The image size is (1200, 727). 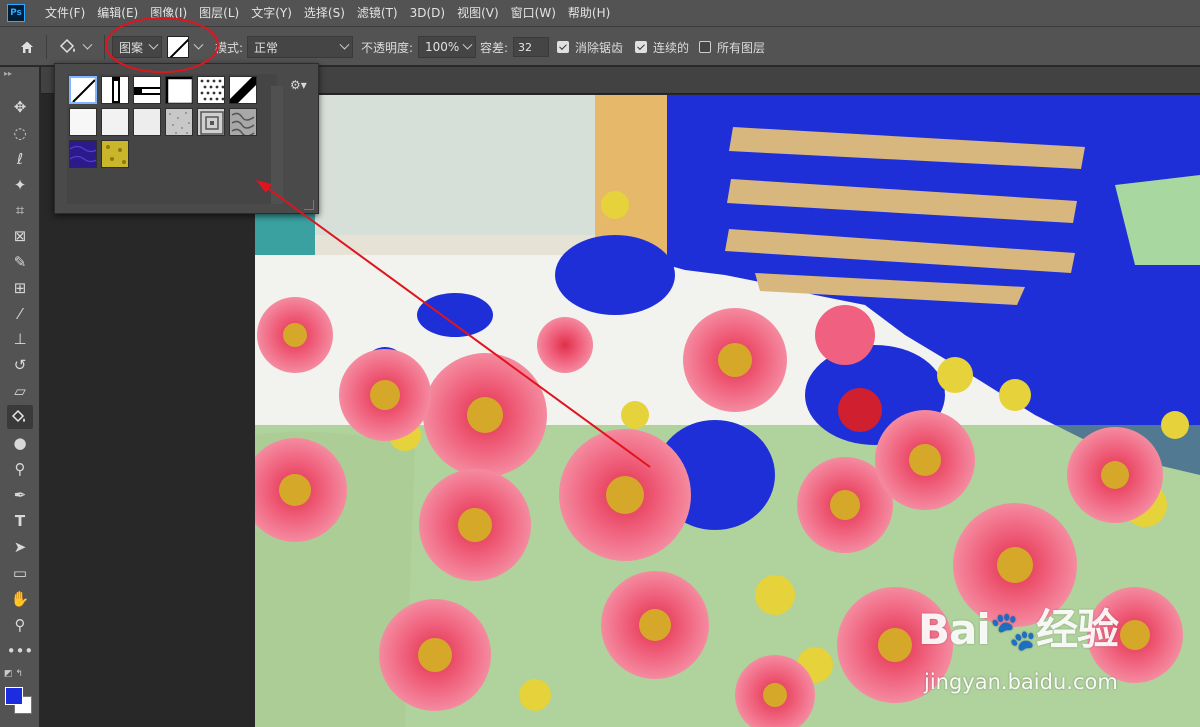 I want to click on type-icon: T, so click(x=20, y=521).